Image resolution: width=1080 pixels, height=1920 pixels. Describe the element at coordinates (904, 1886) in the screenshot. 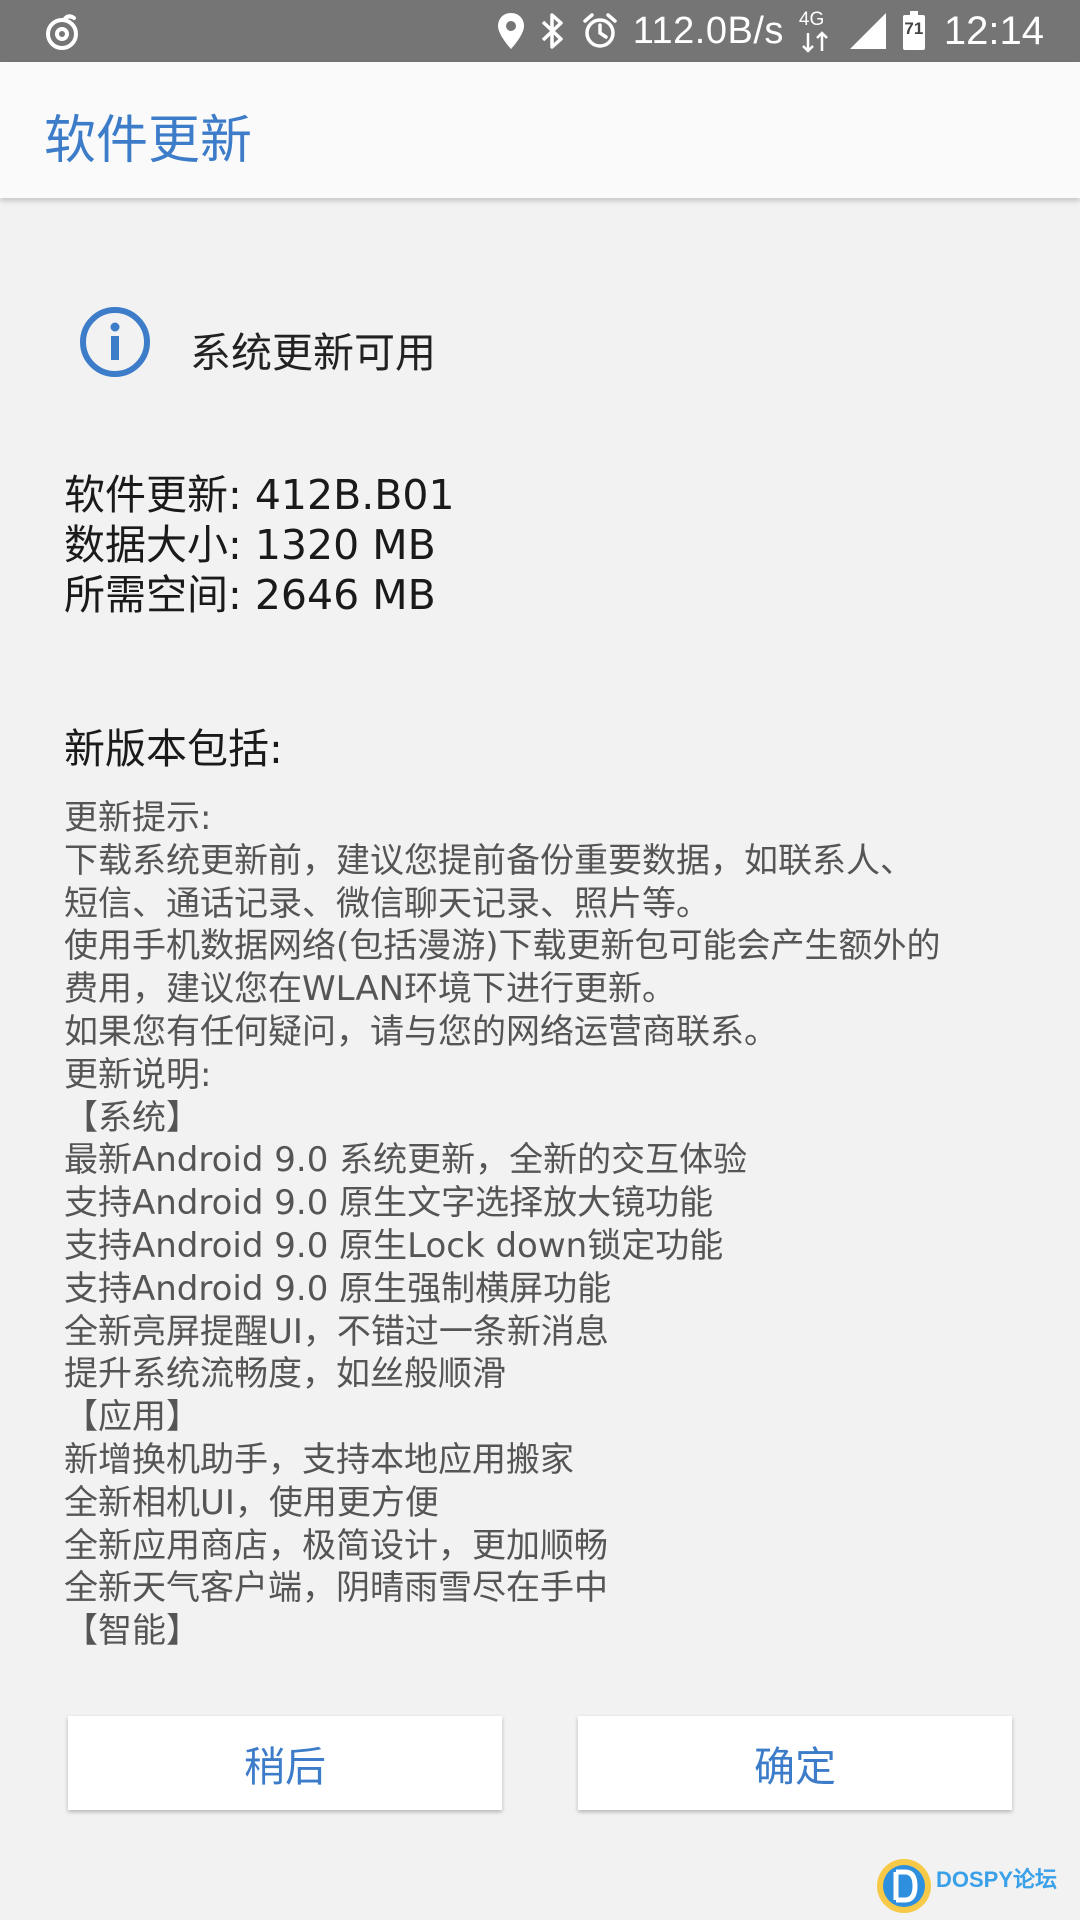

I see `dospy-logo-icon` at that location.